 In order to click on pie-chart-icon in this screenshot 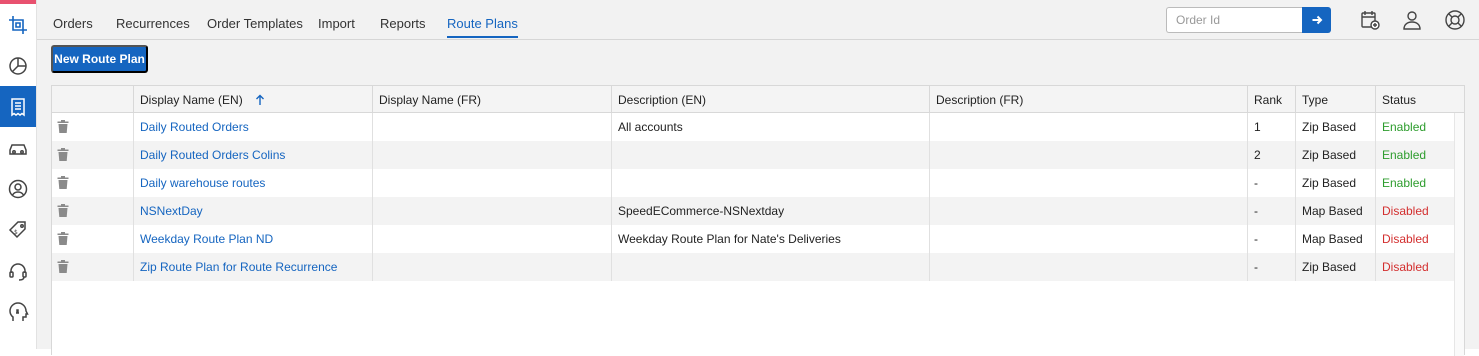, I will do `click(18, 65)`.